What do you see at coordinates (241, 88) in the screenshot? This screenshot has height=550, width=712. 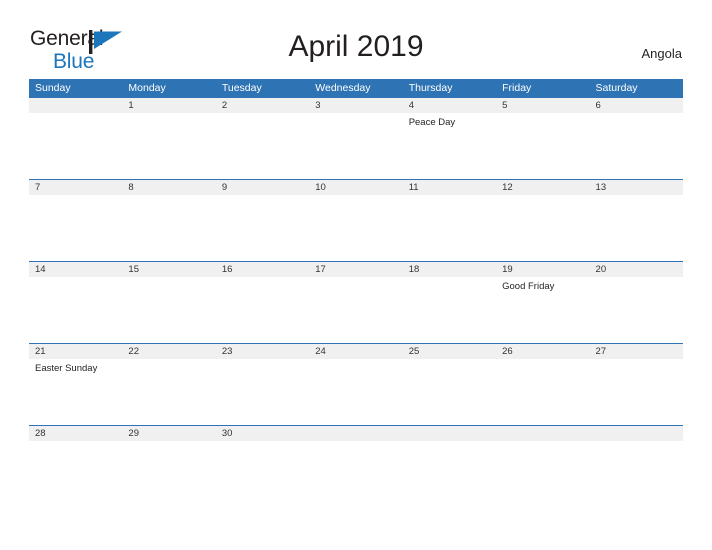 I see `weekday-header-tuesday: Tuesday` at bounding box center [241, 88].